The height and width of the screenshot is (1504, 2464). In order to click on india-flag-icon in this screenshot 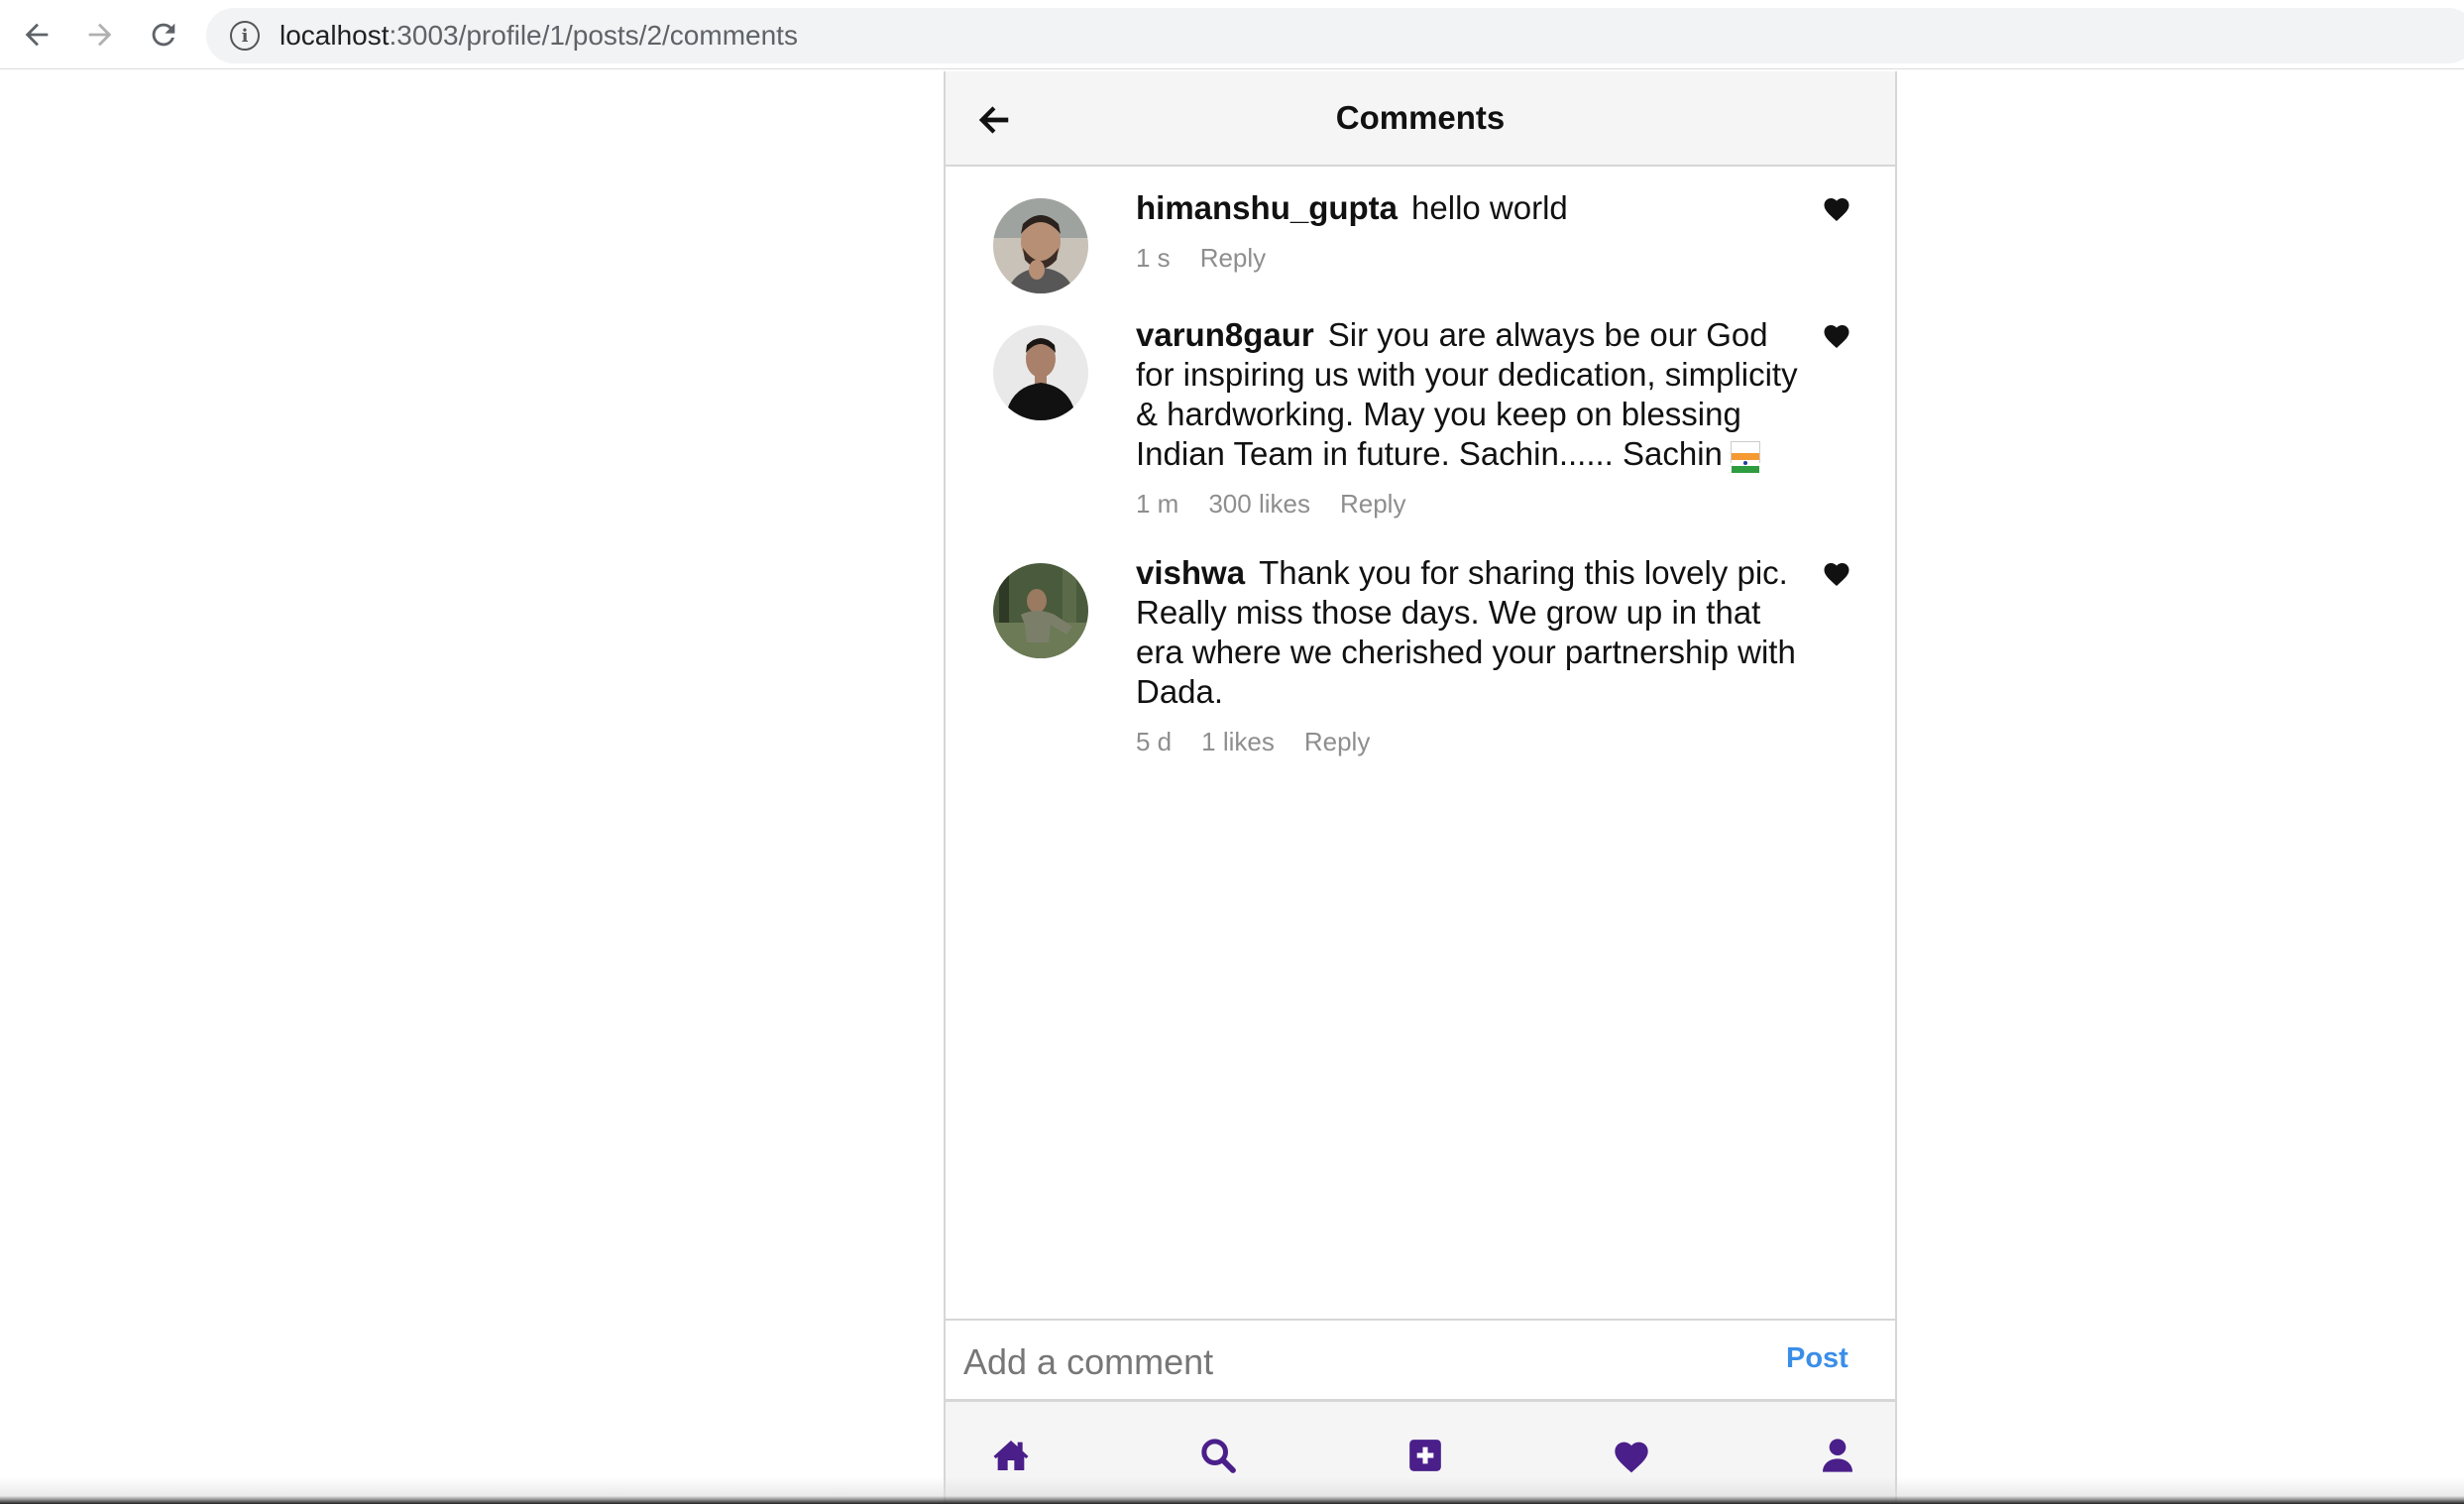, I will do `click(1745, 458)`.